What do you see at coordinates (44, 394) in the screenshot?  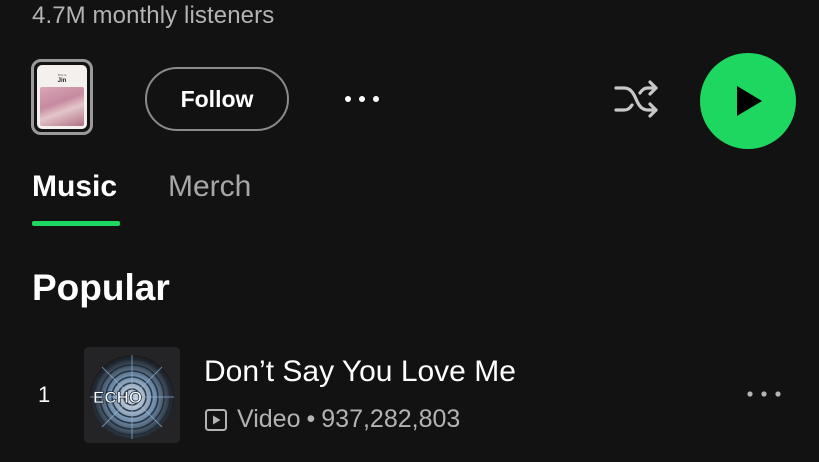 I see `track-rank: 1` at bounding box center [44, 394].